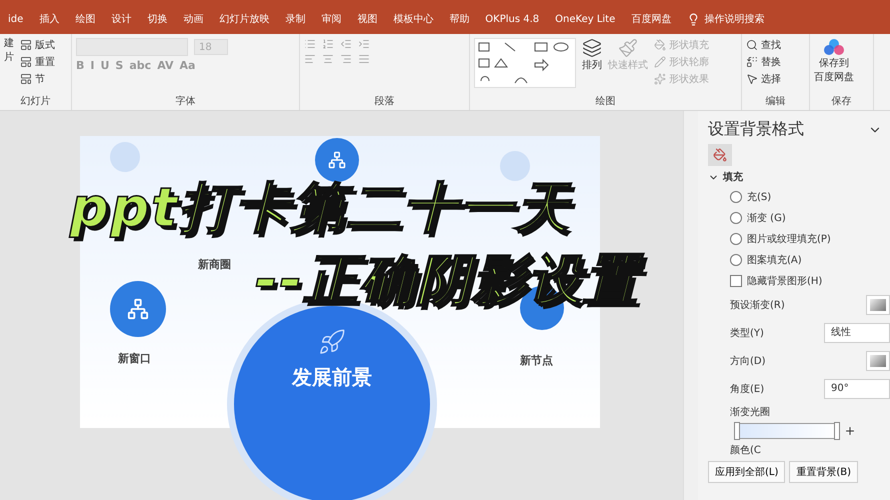 Image resolution: width=890 pixels, height=500 pixels. I want to click on arrange-button: 排列, so click(592, 55).